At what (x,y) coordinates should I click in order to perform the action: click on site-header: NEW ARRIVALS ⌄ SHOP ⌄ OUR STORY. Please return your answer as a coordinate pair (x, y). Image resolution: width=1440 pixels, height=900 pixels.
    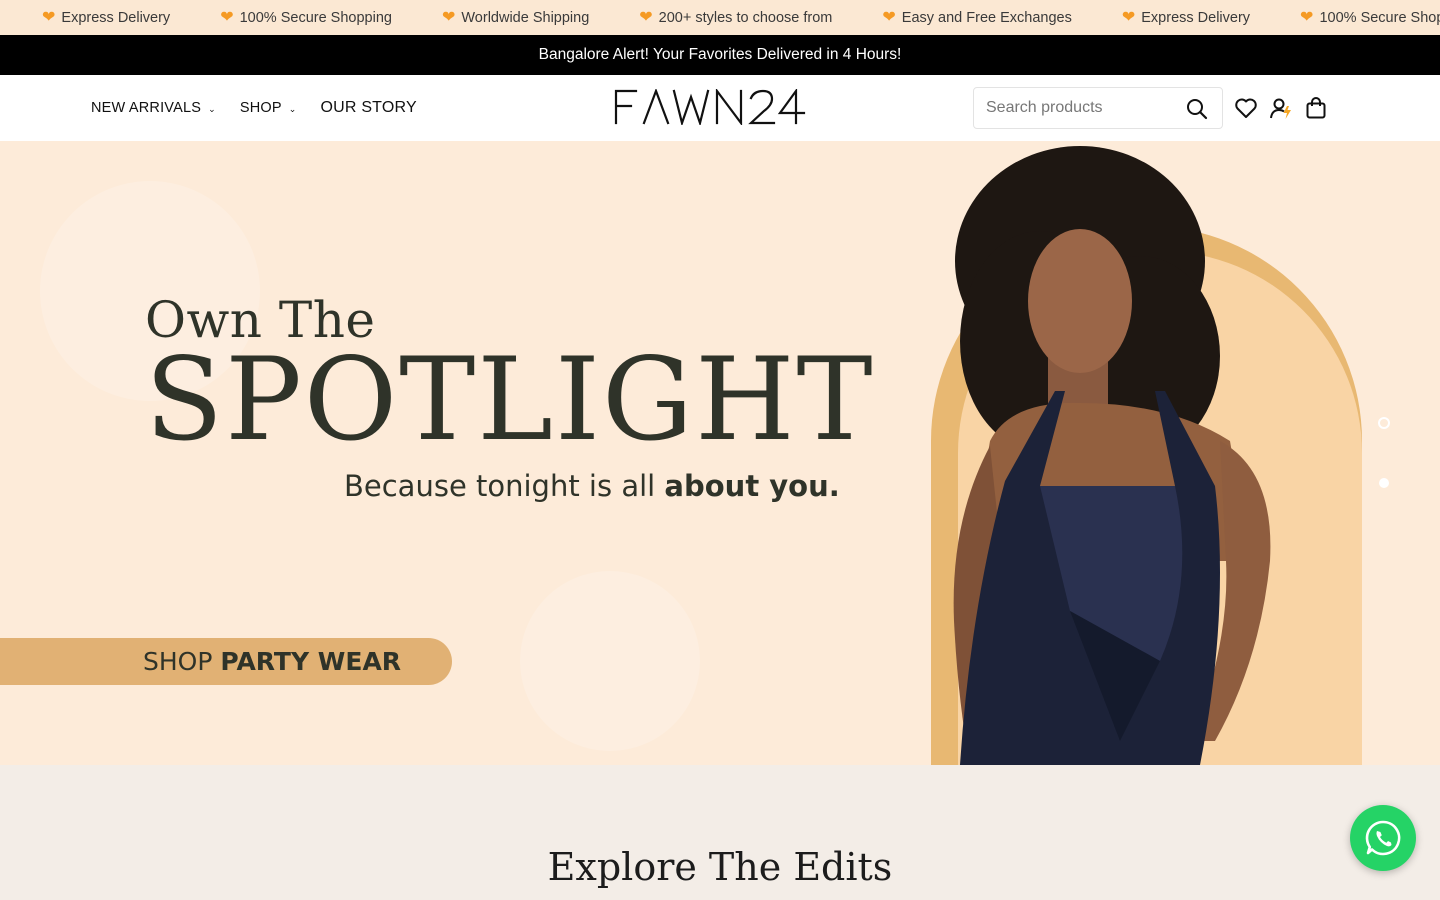
    Looking at the image, I should click on (720, 108).